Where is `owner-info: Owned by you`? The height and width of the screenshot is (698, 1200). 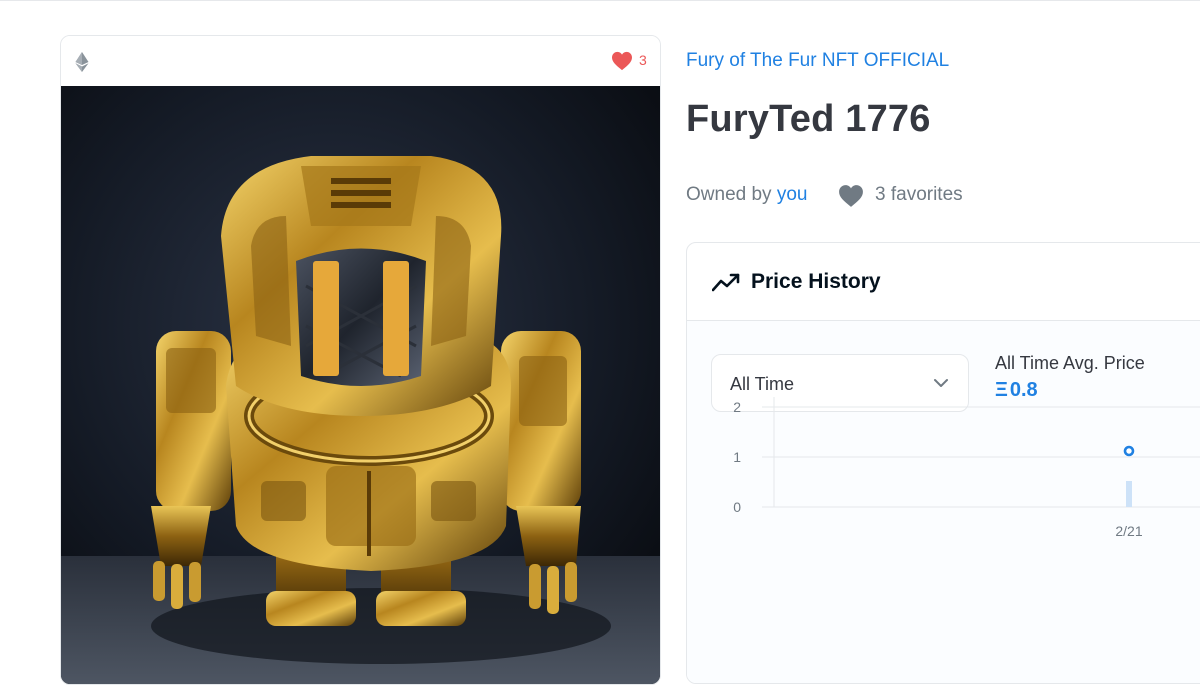 owner-info: Owned by you is located at coordinates (746, 195).